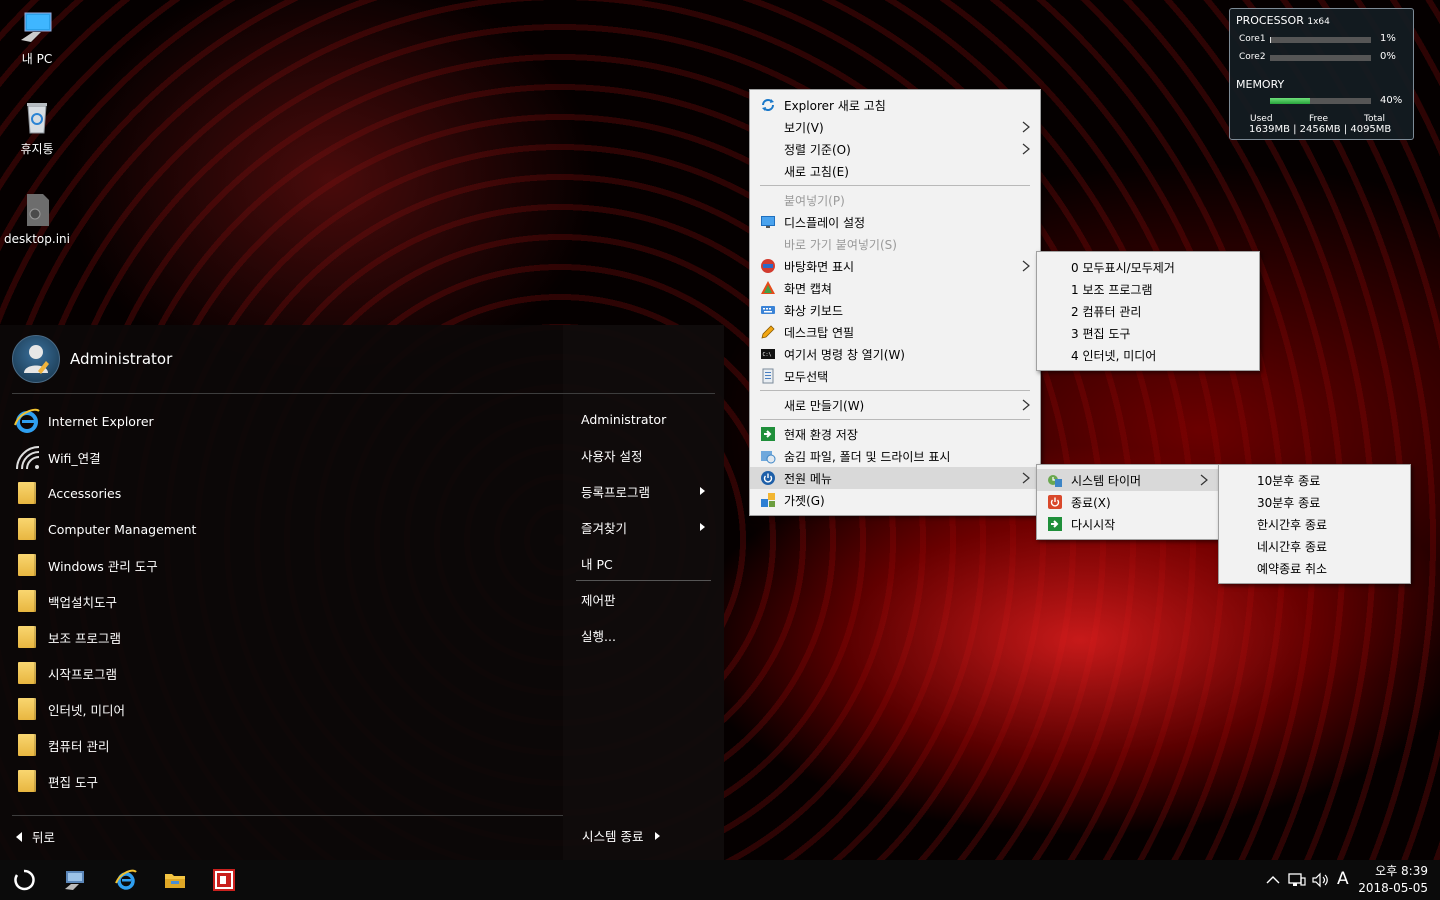  Describe the element at coordinates (92, 359) in the screenshot. I see `user-header: Administrator` at that location.